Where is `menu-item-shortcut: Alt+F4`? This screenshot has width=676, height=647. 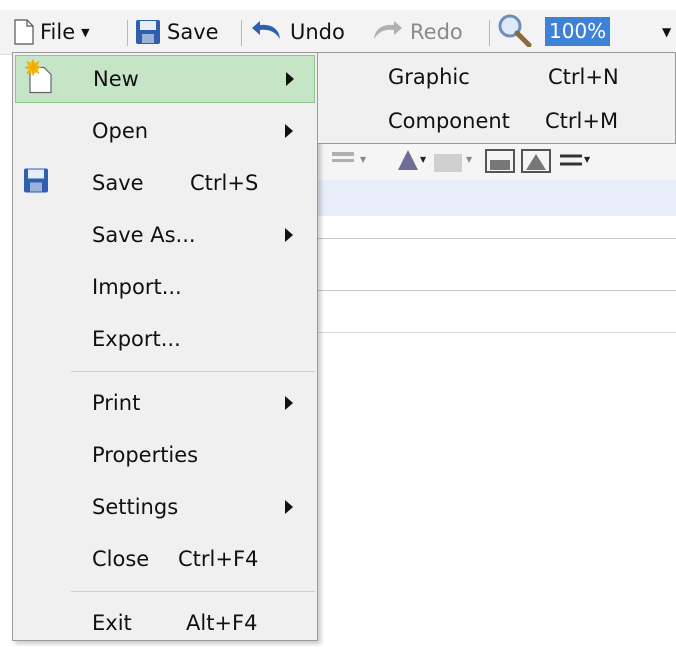
menu-item-shortcut: Alt+F4 is located at coordinates (222, 623).